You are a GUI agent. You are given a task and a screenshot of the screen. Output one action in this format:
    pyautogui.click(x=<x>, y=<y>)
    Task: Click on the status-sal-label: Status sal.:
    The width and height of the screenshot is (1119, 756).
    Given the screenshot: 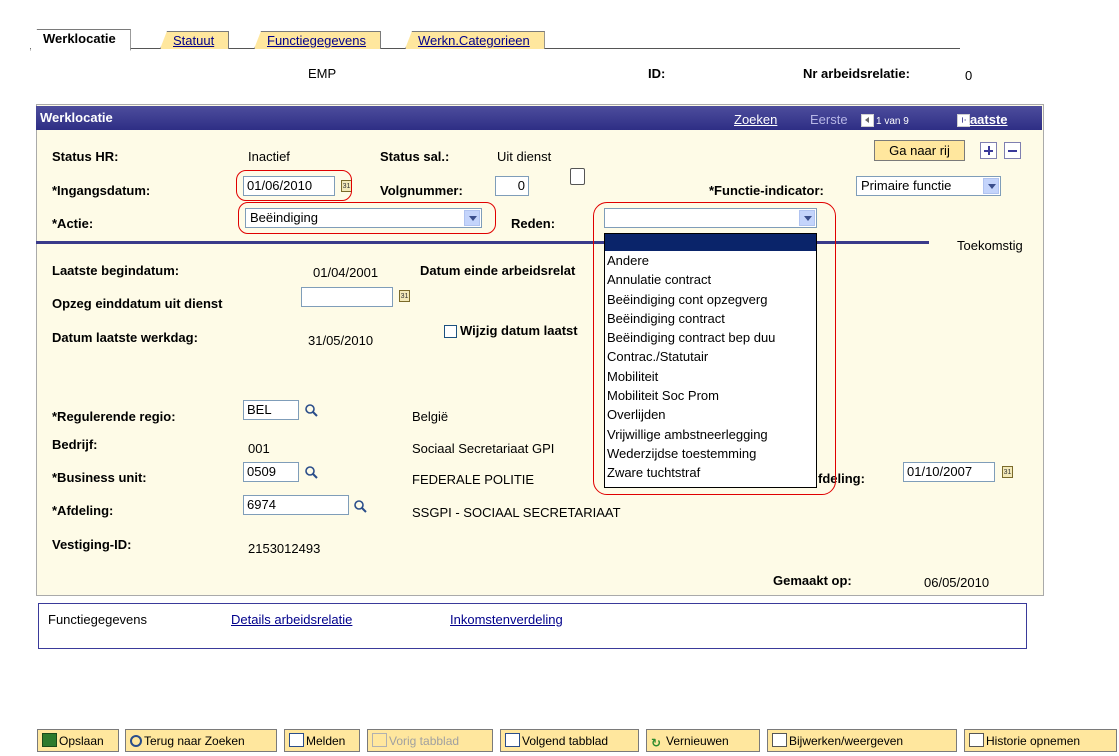 What is the action you would take?
    pyautogui.click(x=415, y=156)
    